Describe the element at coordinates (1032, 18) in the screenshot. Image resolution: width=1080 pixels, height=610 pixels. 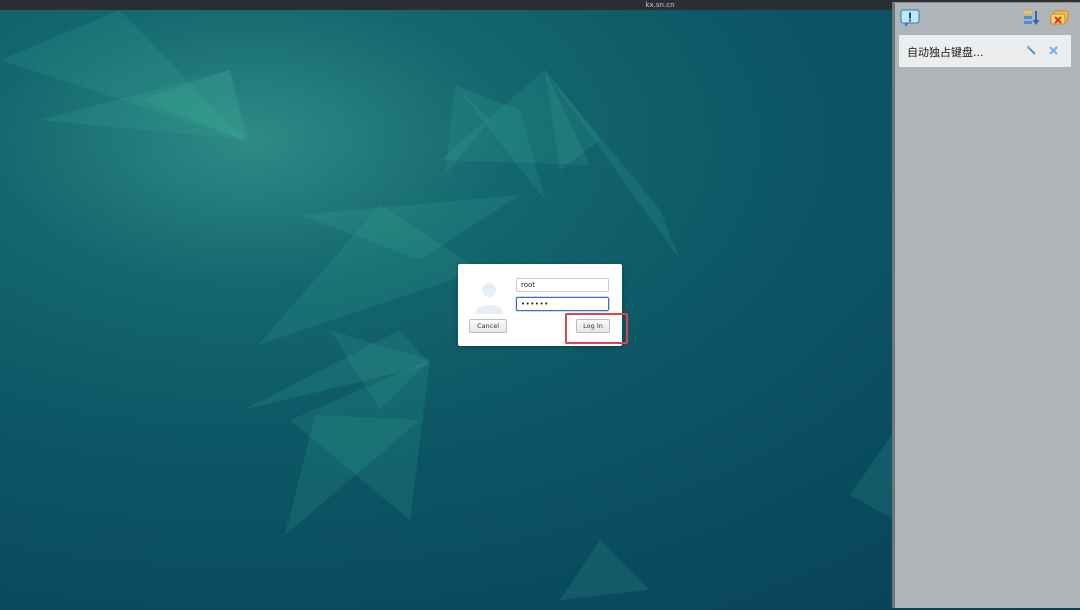
I see `sort-icon` at that location.